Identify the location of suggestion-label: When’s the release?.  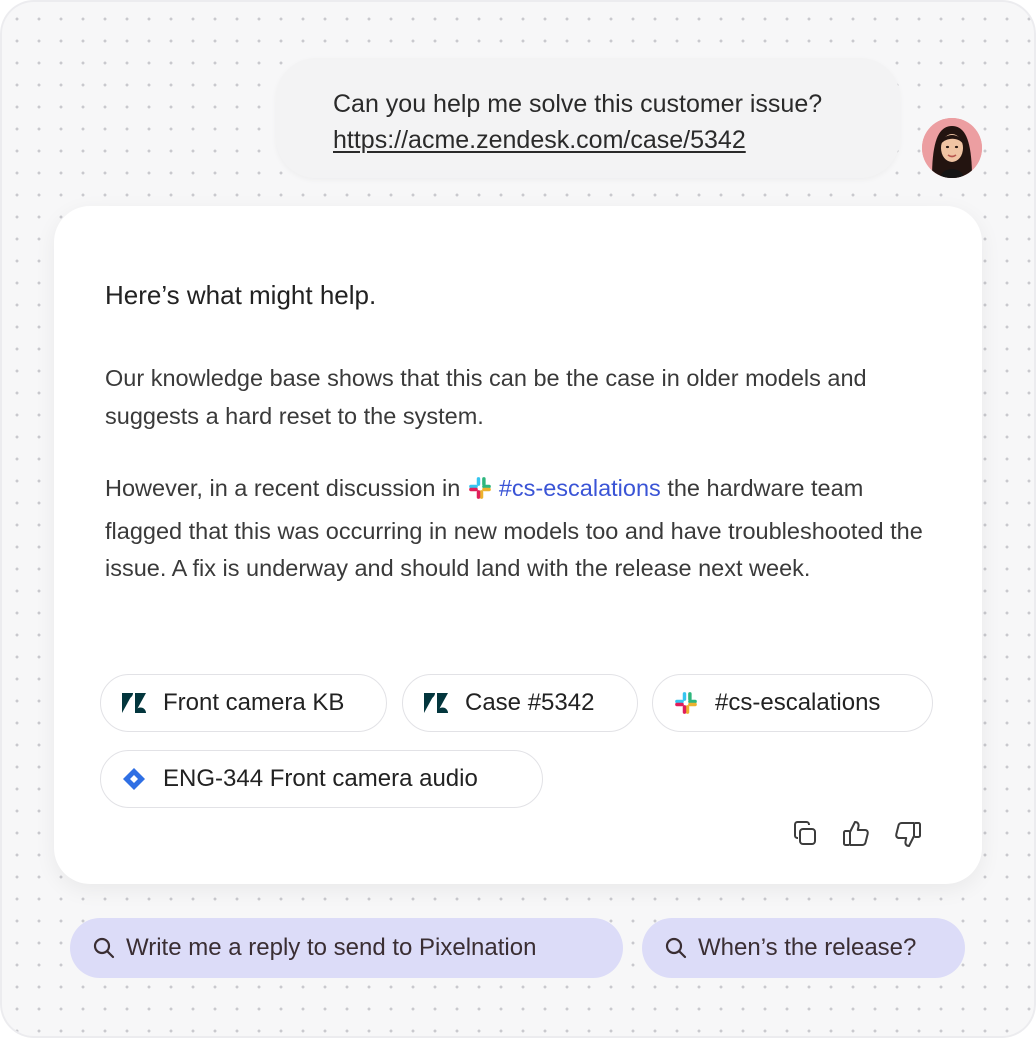
(807, 947).